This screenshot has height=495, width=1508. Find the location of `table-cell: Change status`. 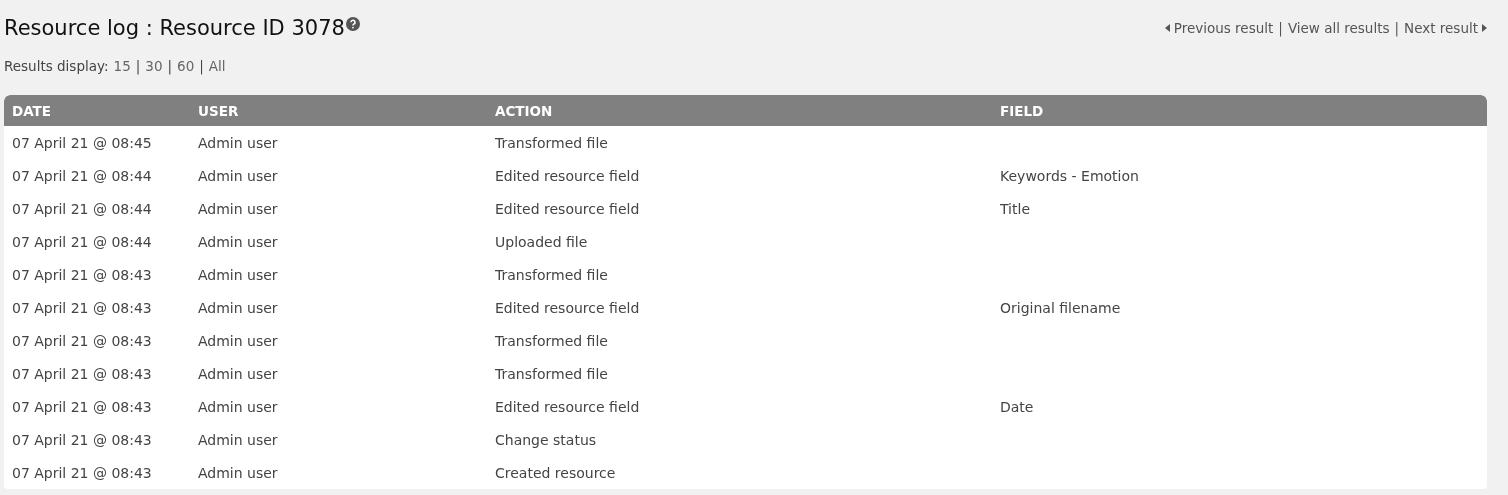

table-cell: Change status is located at coordinates (546, 439).